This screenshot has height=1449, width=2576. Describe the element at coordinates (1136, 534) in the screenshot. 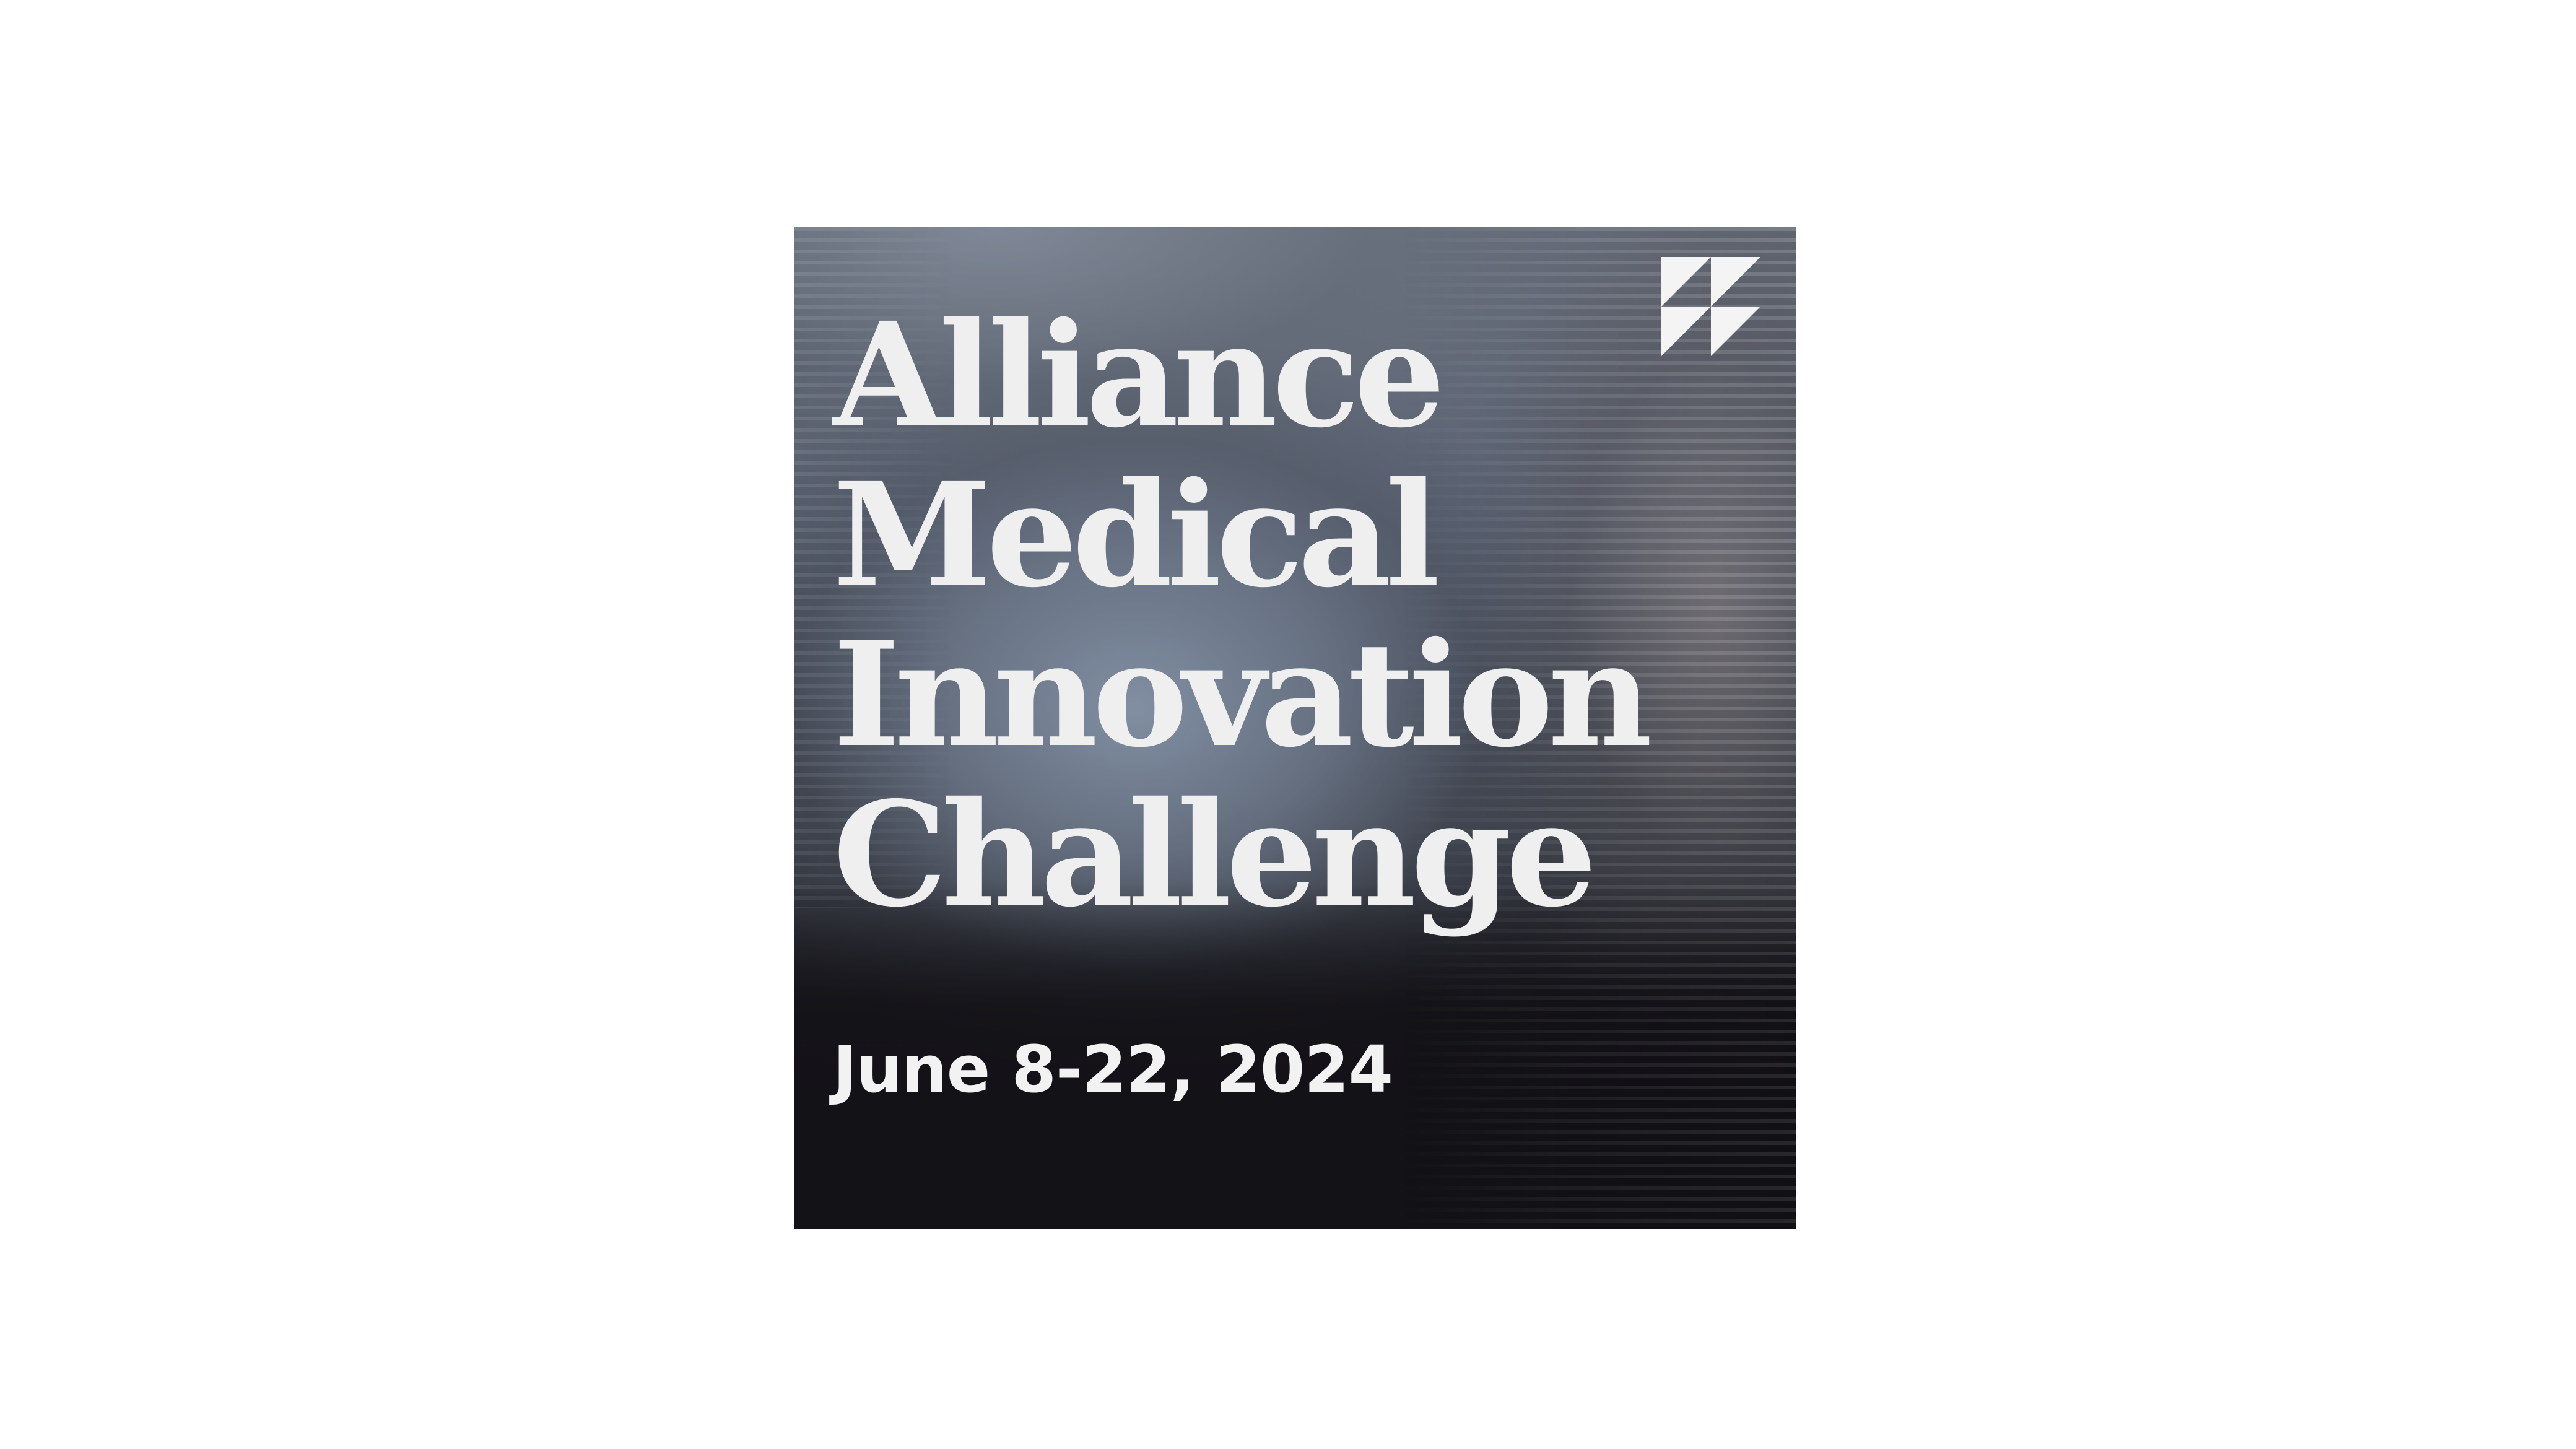

I see `title-line-2: Medical` at that location.